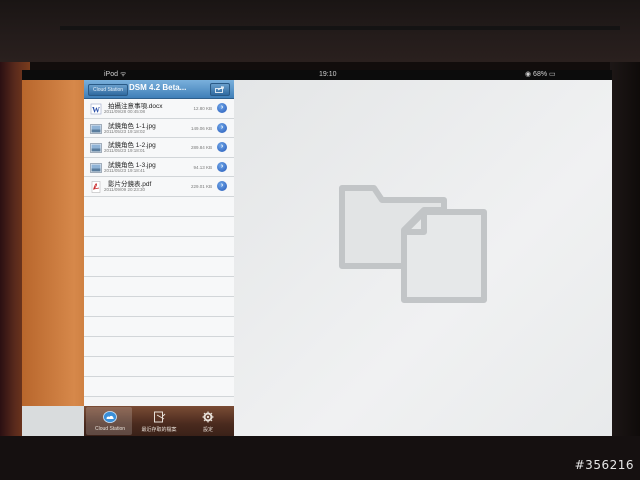 The width and height of the screenshot is (640, 480). I want to click on file-size: 12.80 KB, so click(202, 108).